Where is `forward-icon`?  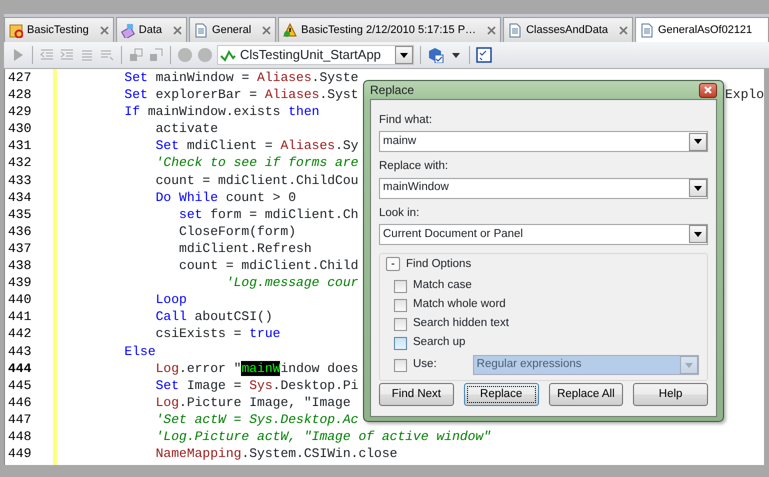 forward-icon is located at coordinates (205, 55).